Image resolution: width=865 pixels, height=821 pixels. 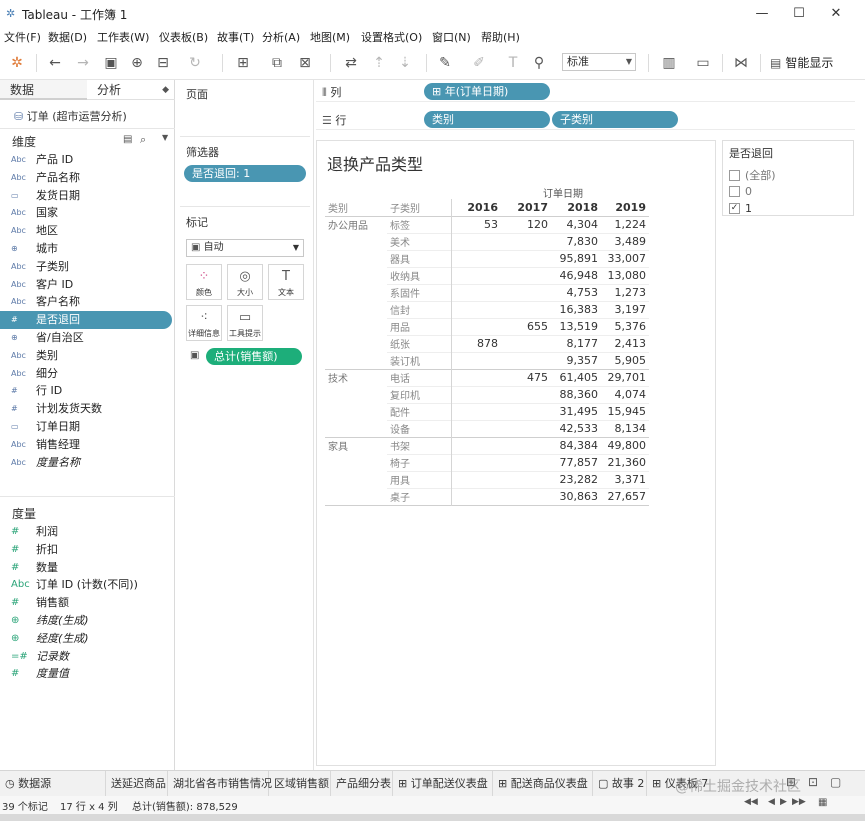 What do you see at coordinates (741, 63) in the screenshot?
I see `share-icon: ⋈` at bounding box center [741, 63].